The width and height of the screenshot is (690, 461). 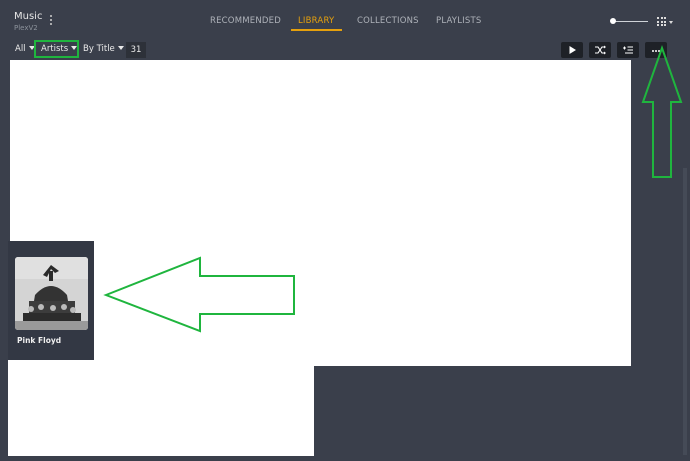 I want to click on sort-filter: By Title, so click(x=103, y=49).